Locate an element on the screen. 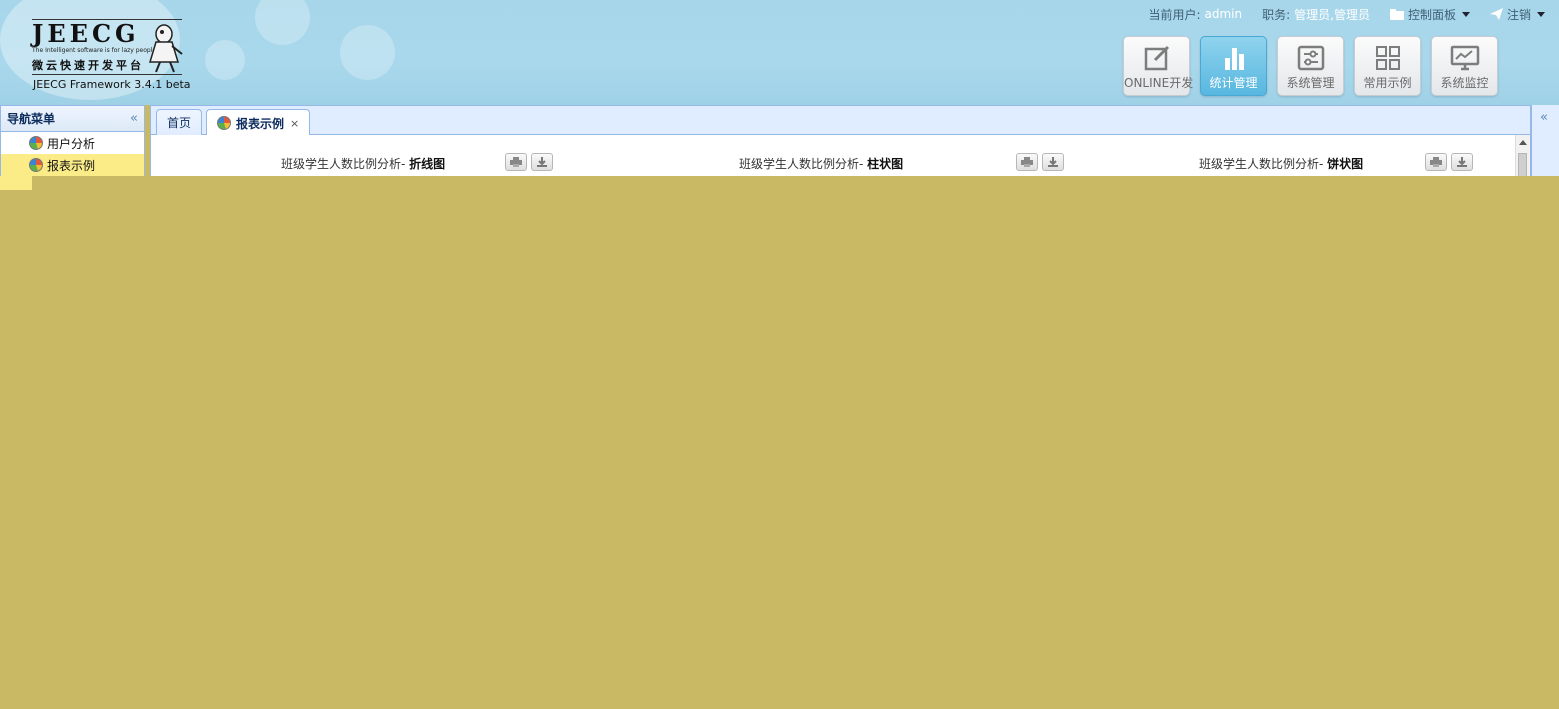  module-statistics: 统计管理 is located at coordinates (1233, 66).